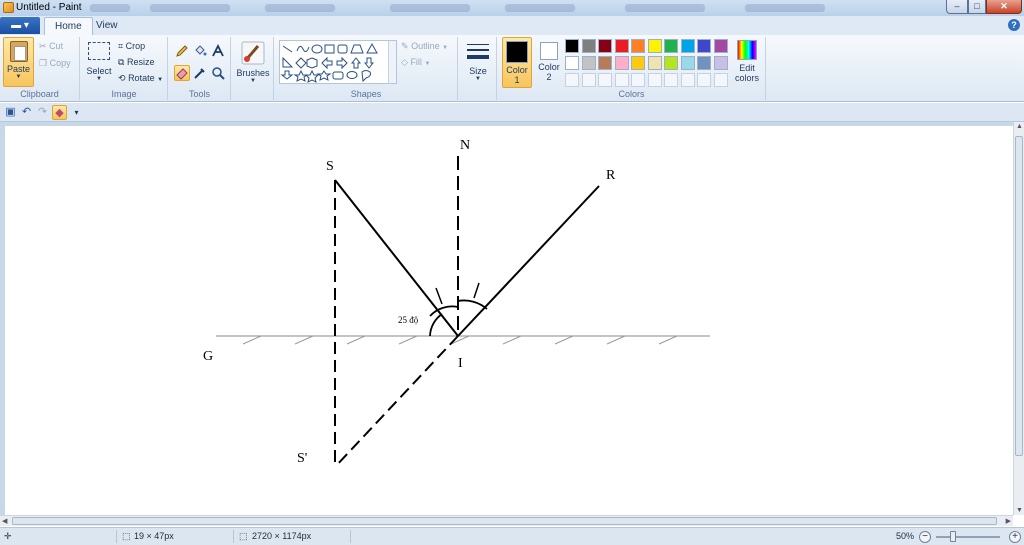 Image resolution: width=1024 pixels, height=545 pixels. Describe the element at coordinates (131, 46) in the screenshot. I see `crop-button: ⌗ Crop` at that location.